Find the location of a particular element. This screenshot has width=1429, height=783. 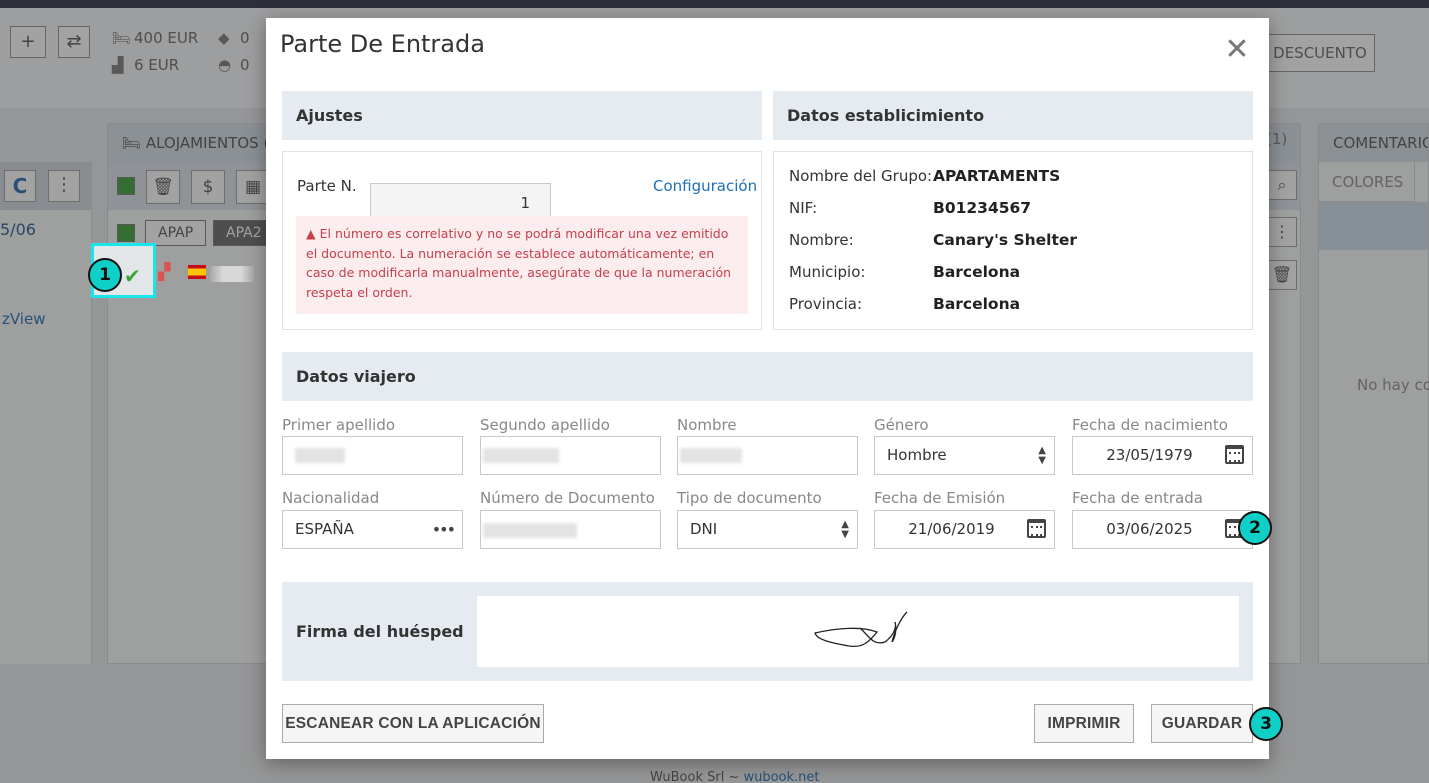

fecha-emision-input: 21/06/2019 is located at coordinates (964, 529).